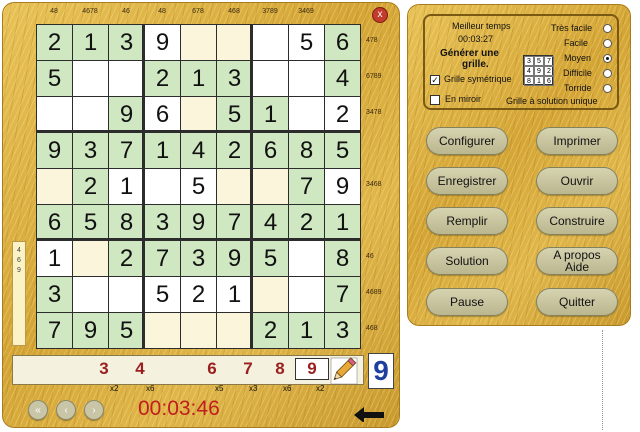 The image size is (640, 432). What do you see at coordinates (38, 410) in the screenshot?
I see `first-button: «` at bounding box center [38, 410].